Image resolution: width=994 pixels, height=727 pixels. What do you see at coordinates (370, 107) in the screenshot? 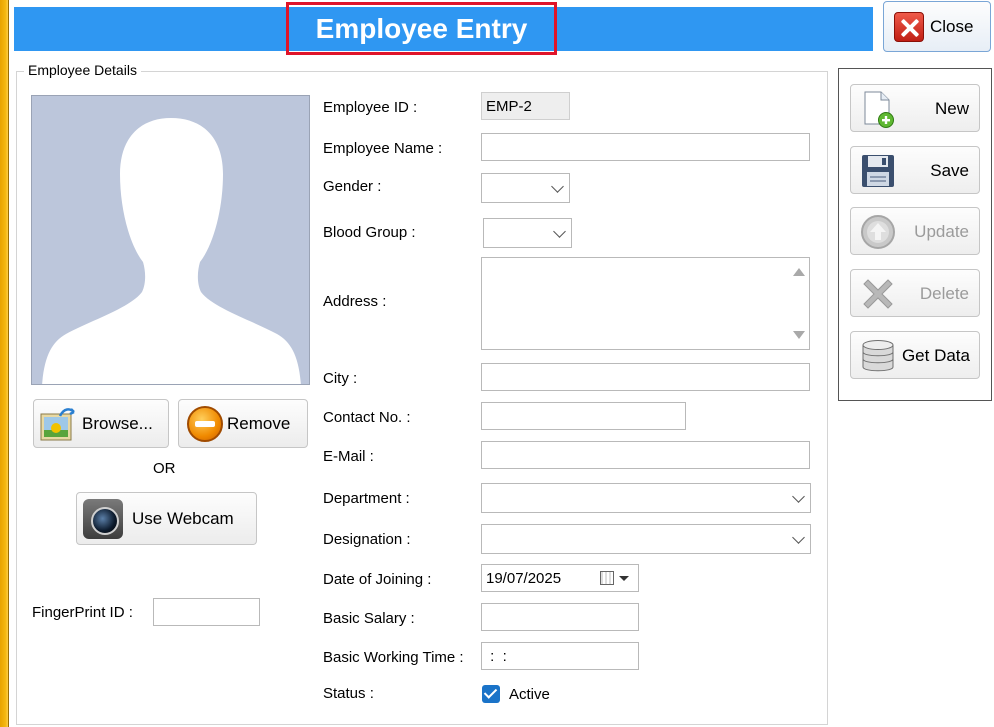
I see `employee-id-label: Employee ID :` at bounding box center [370, 107].